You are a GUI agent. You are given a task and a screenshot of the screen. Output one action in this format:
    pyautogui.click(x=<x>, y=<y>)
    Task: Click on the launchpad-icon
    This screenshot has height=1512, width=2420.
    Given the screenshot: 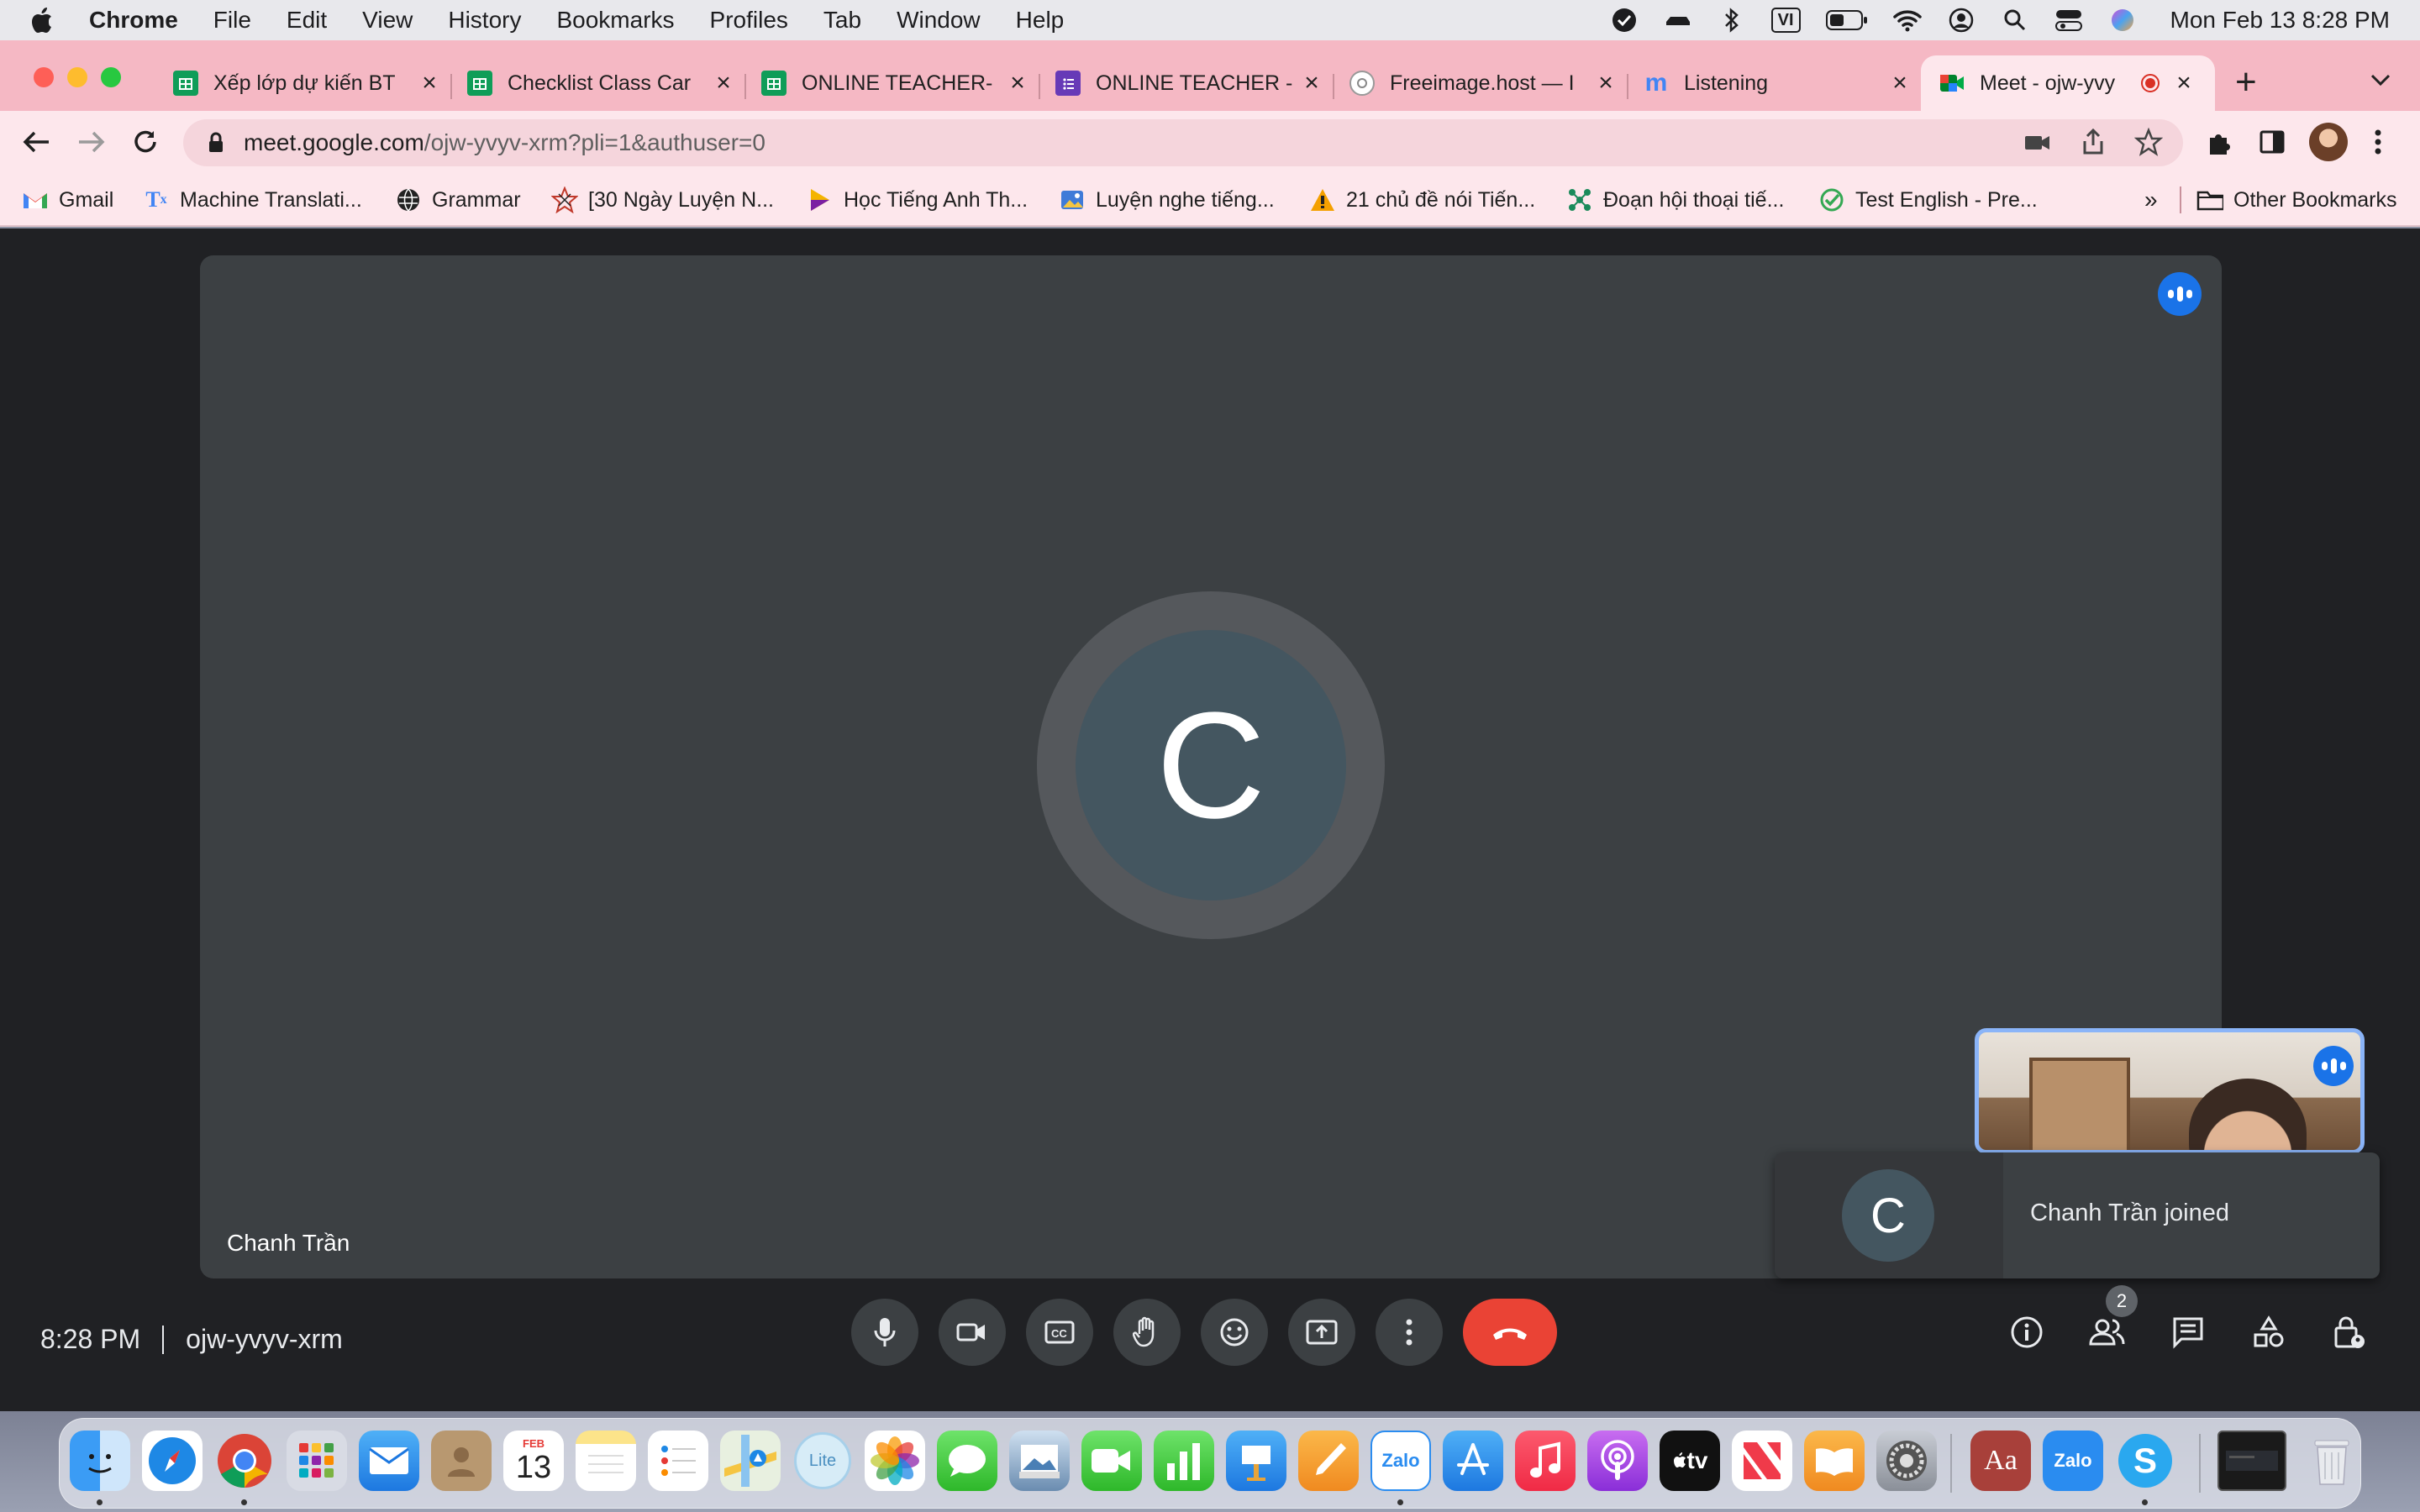 What is the action you would take?
    pyautogui.click(x=317, y=1461)
    